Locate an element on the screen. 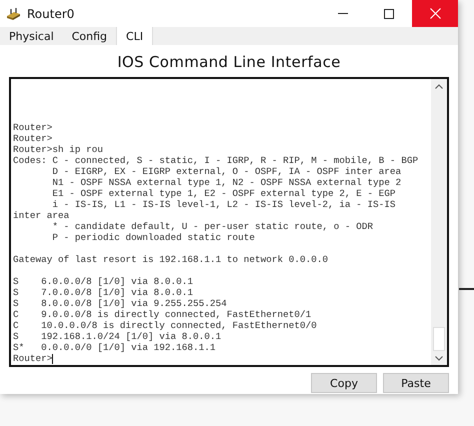 The width and height of the screenshot is (474, 426). console-line: i - IS-IS, L1 - IS-IS level-1, L2 - IS-IS level-2, ia - IS-IS is located at coordinates (224, 204).